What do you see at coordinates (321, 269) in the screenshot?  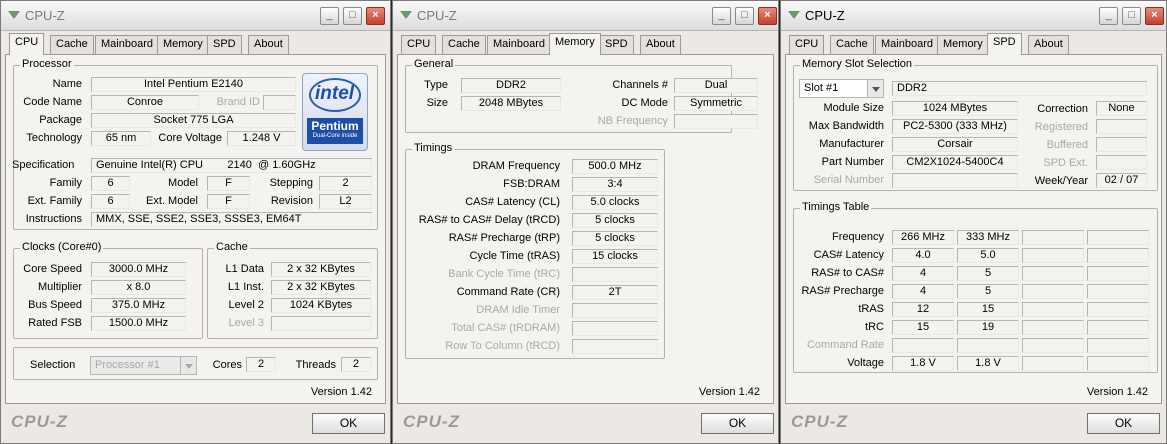 I see `l1-data-value: 2 x 32 KBytes` at bounding box center [321, 269].